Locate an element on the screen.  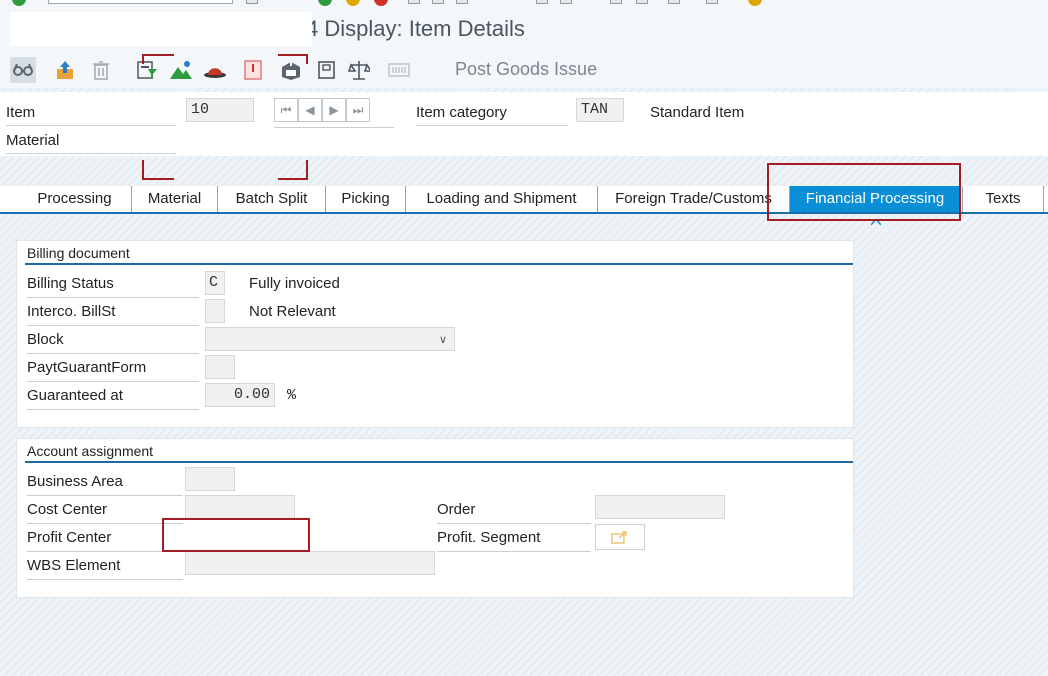
annotation-box-profit-center is located at coordinates (236, 535).